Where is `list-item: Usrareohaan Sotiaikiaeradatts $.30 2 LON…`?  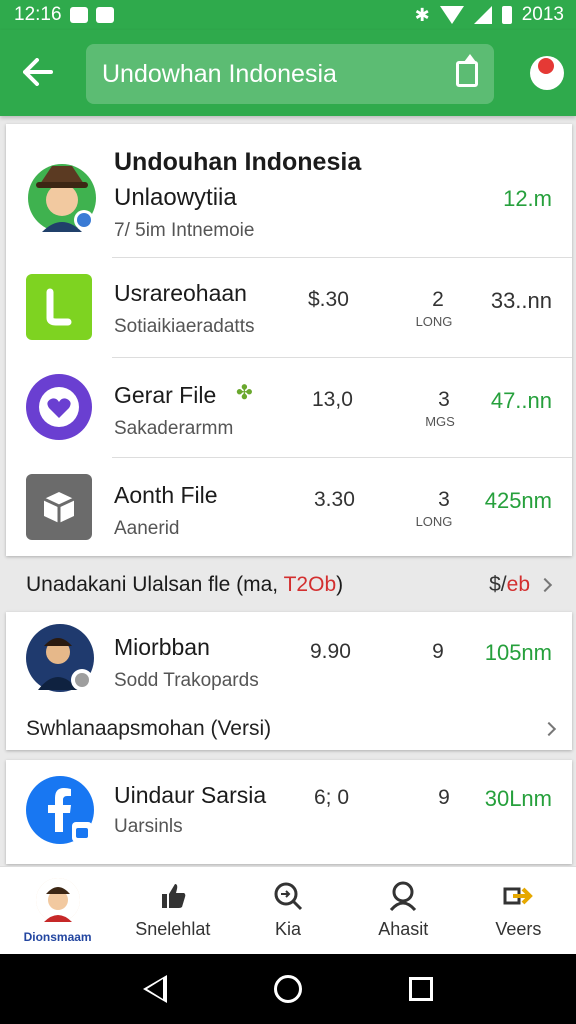 list-item: Usrareohaan Sotiaikiaeradatts $.30 2 LON… is located at coordinates (289, 308).